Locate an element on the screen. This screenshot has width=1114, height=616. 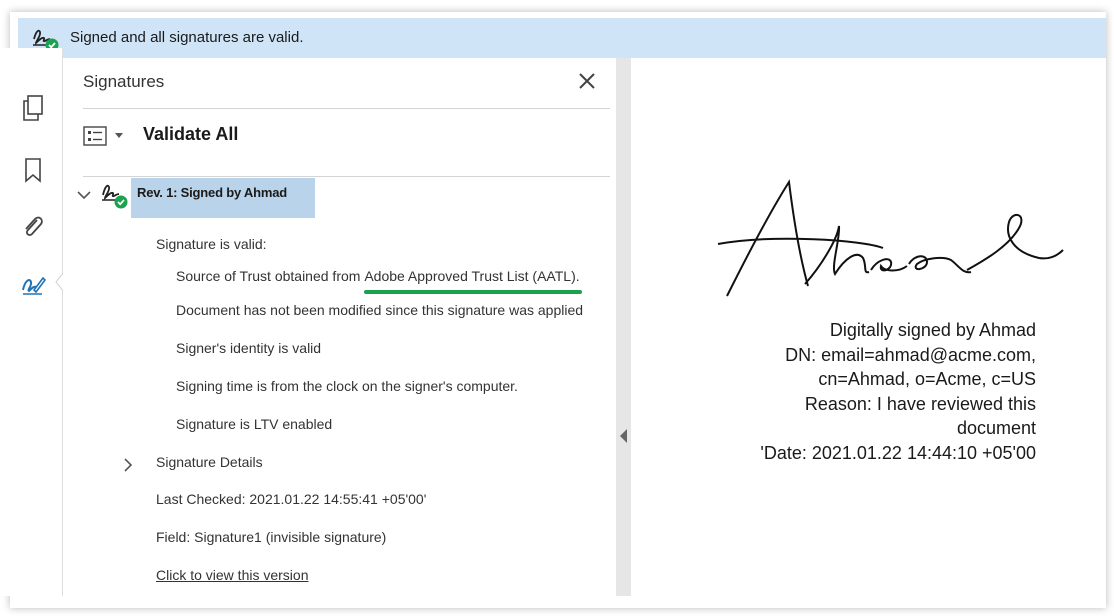
revision-row: Rev. 1: Signed by Ahmad is located at coordinates (337, 198).